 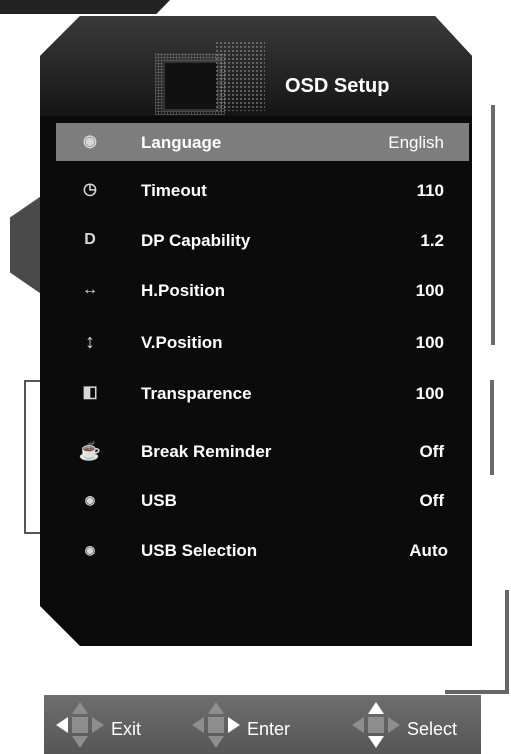 I want to click on menu-item-label: Timeout, so click(x=174, y=190).